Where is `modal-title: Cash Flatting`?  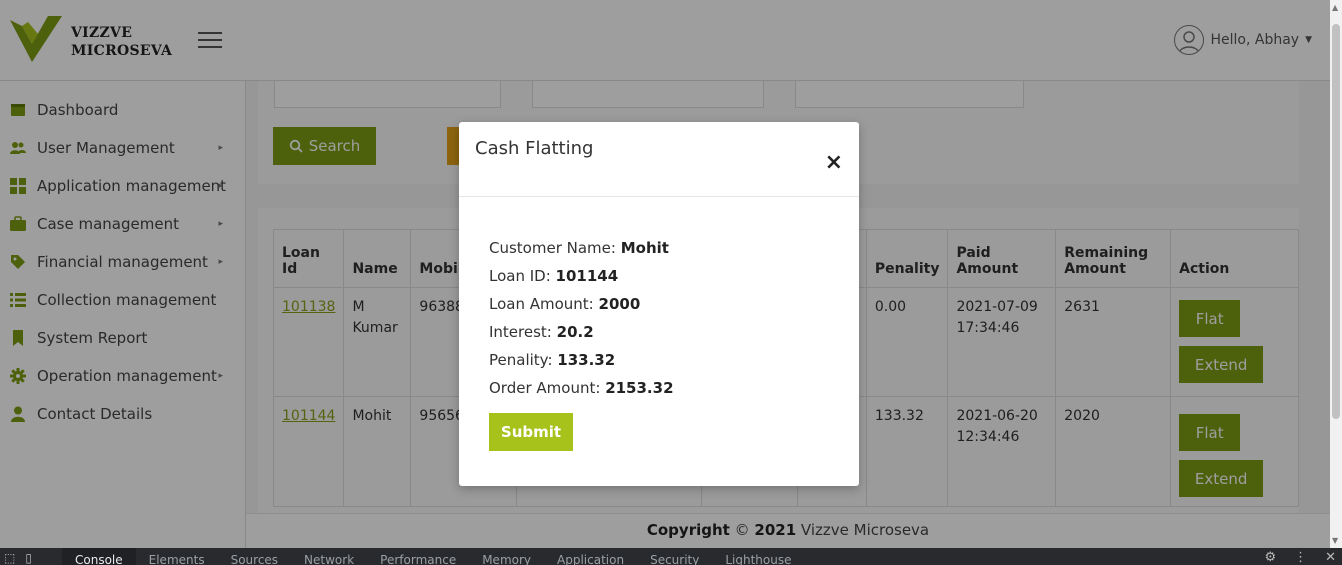
modal-title: Cash Flatting is located at coordinates (534, 148).